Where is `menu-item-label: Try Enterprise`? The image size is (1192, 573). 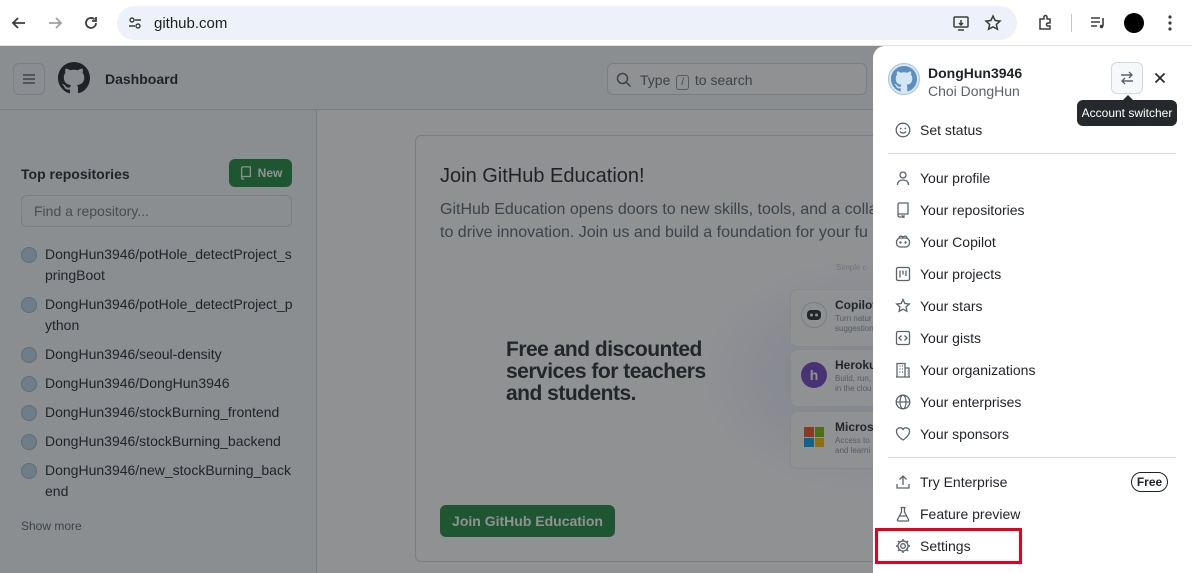
menu-item-label: Try Enterprise is located at coordinates (964, 482).